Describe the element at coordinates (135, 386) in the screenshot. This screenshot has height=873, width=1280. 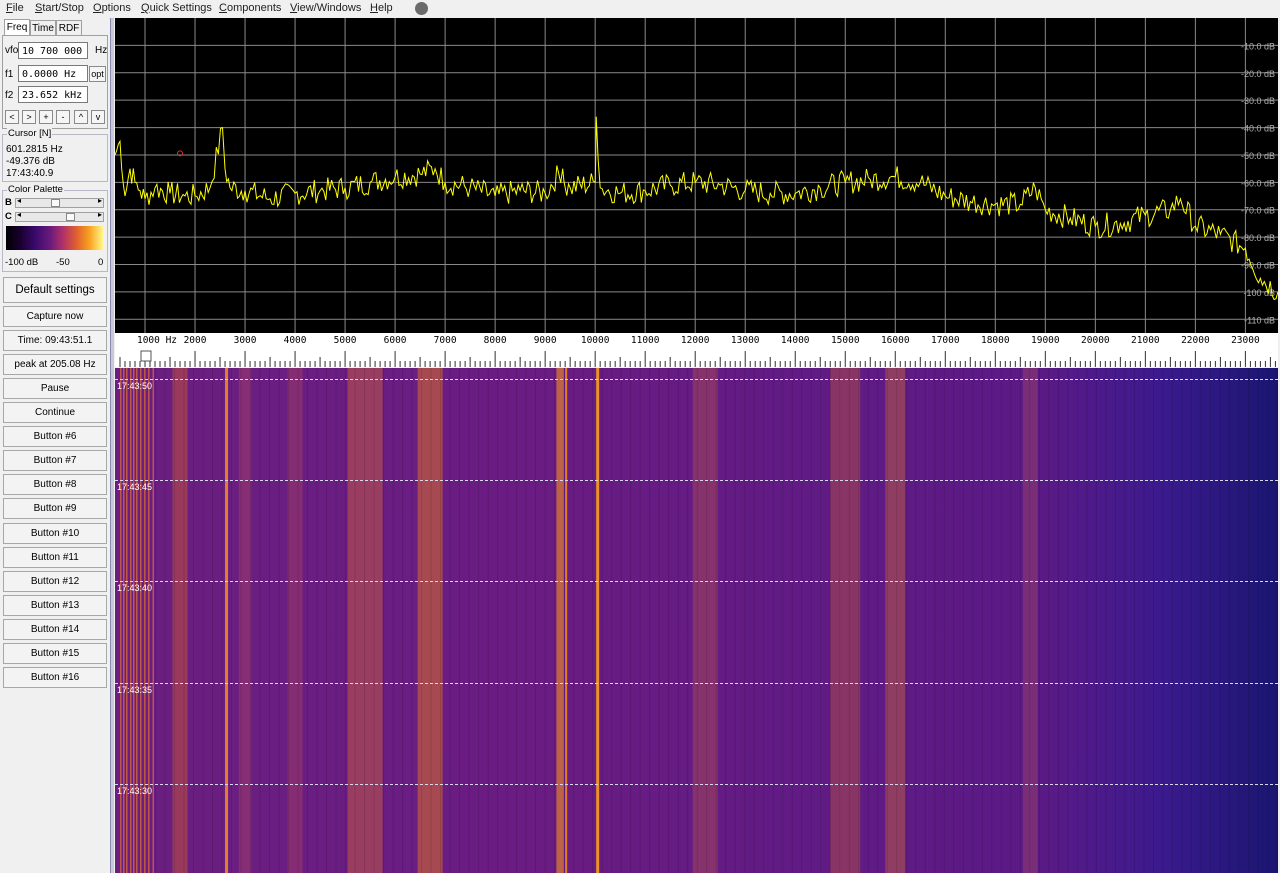
I see `waterfall-timestamp: 17:43:50` at that location.